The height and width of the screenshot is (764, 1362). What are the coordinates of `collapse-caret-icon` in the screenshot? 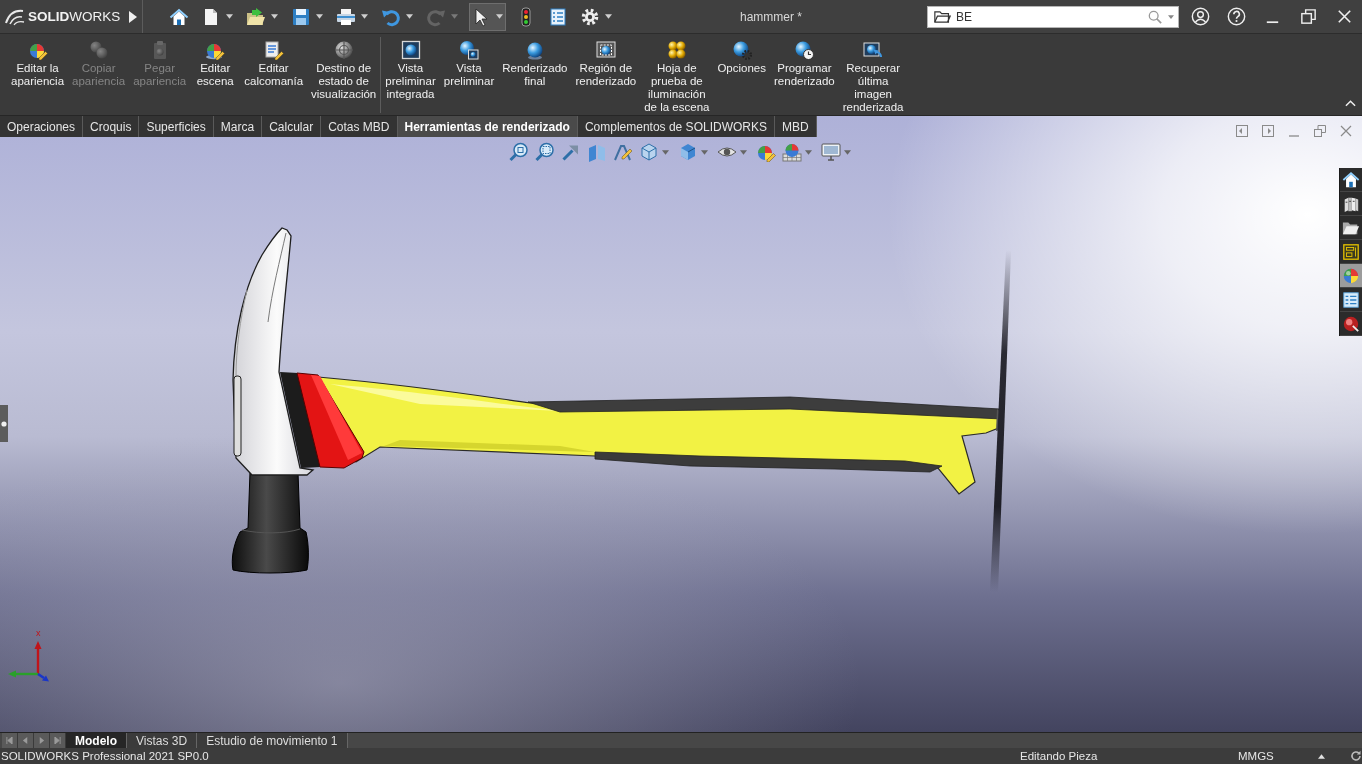 It's located at (1350, 103).